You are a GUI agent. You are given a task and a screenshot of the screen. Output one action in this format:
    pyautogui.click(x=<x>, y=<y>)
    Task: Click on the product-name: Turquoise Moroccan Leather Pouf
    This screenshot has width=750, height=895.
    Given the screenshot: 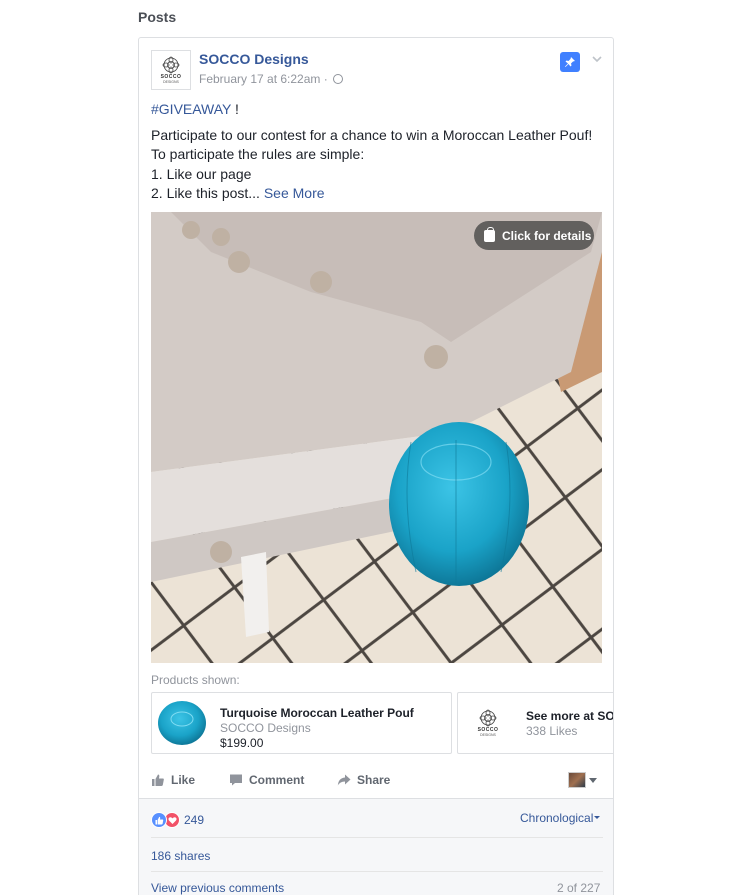 What is the action you would take?
    pyautogui.click(x=317, y=713)
    